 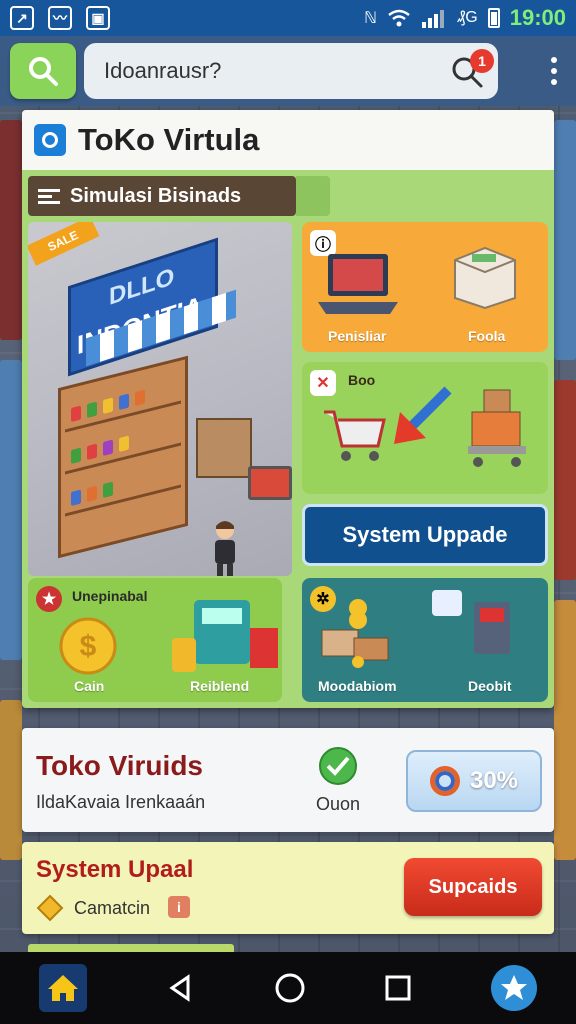 I want to click on tile-laptop-label: Penisliar, so click(x=357, y=336).